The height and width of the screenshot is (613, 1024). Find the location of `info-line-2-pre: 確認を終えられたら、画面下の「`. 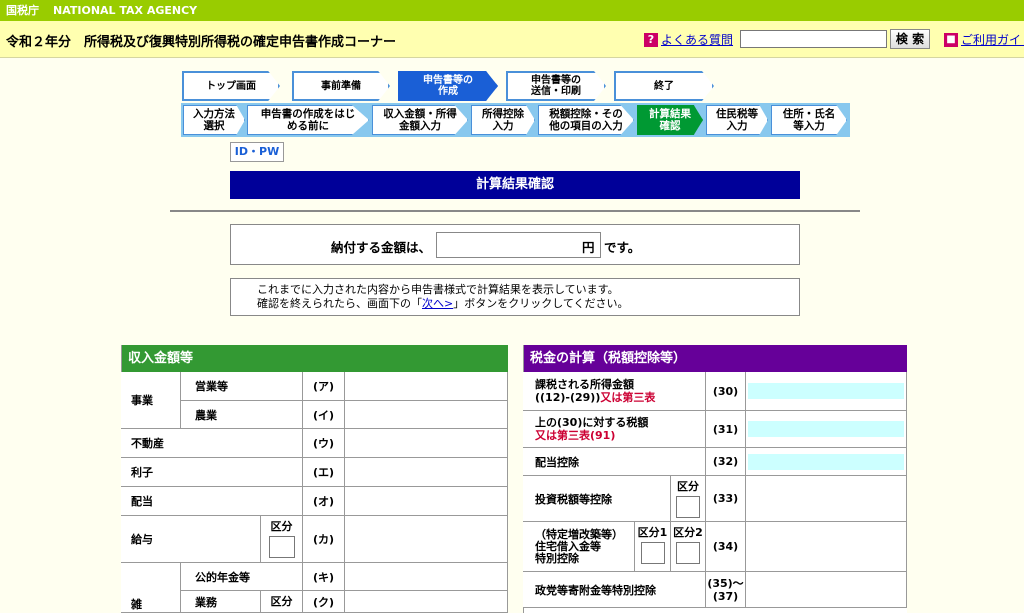

info-line-2-pre: 確認を終えられたら、画面下の「 is located at coordinates (339, 303).